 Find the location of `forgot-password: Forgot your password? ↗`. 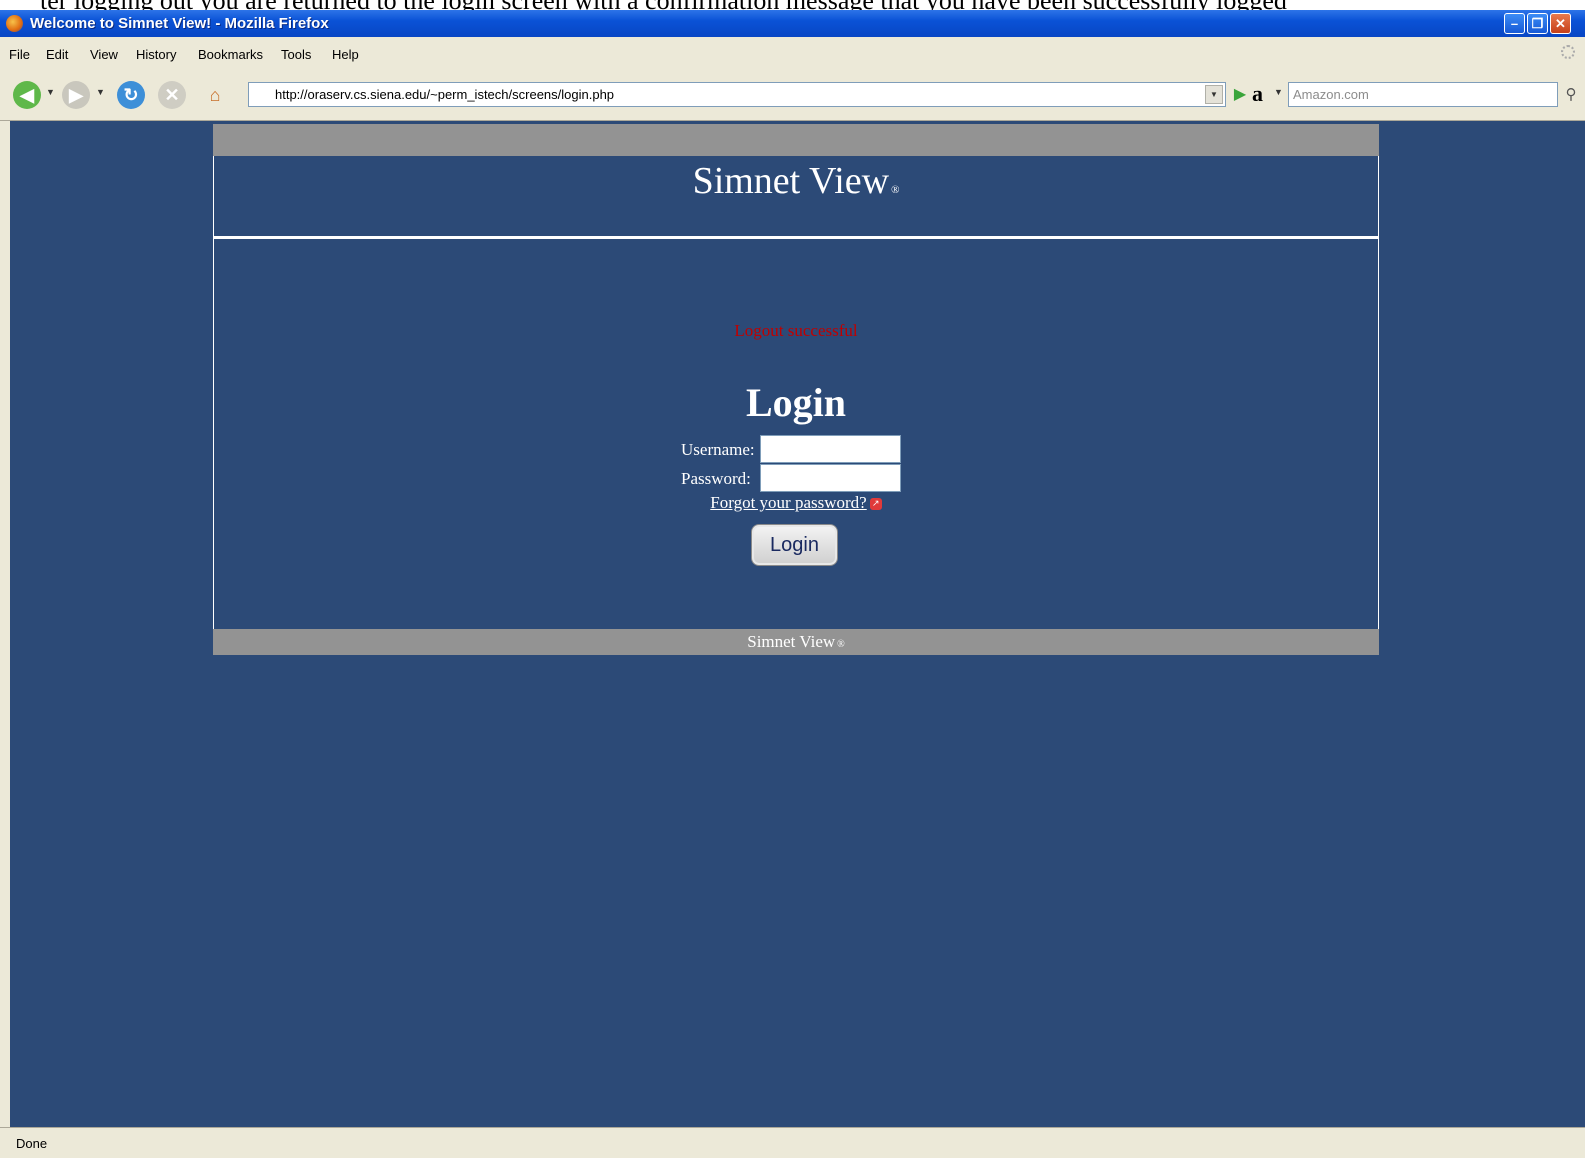

forgot-password: Forgot your password? ↗ is located at coordinates (796, 503).